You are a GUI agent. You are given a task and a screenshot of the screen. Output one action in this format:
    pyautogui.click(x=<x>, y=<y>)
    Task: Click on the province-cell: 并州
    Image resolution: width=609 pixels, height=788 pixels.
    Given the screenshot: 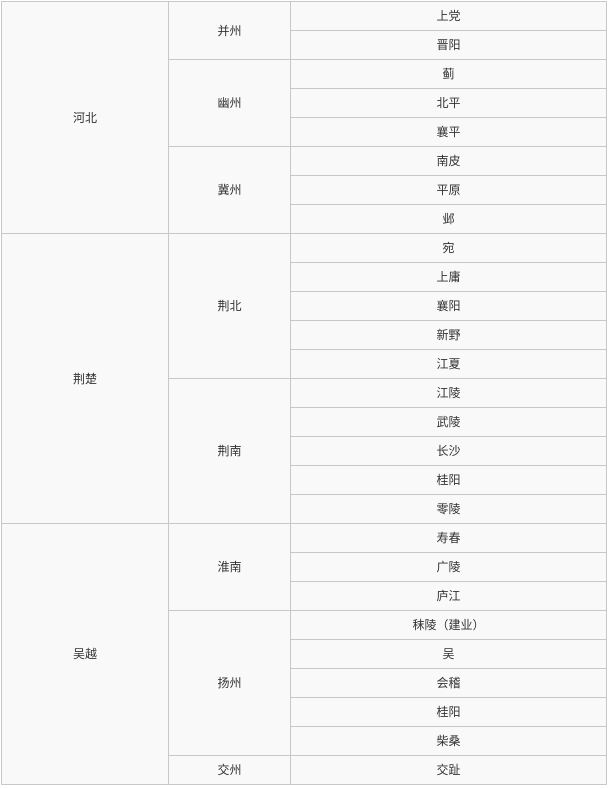 What is the action you would take?
    pyautogui.click(x=229, y=30)
    